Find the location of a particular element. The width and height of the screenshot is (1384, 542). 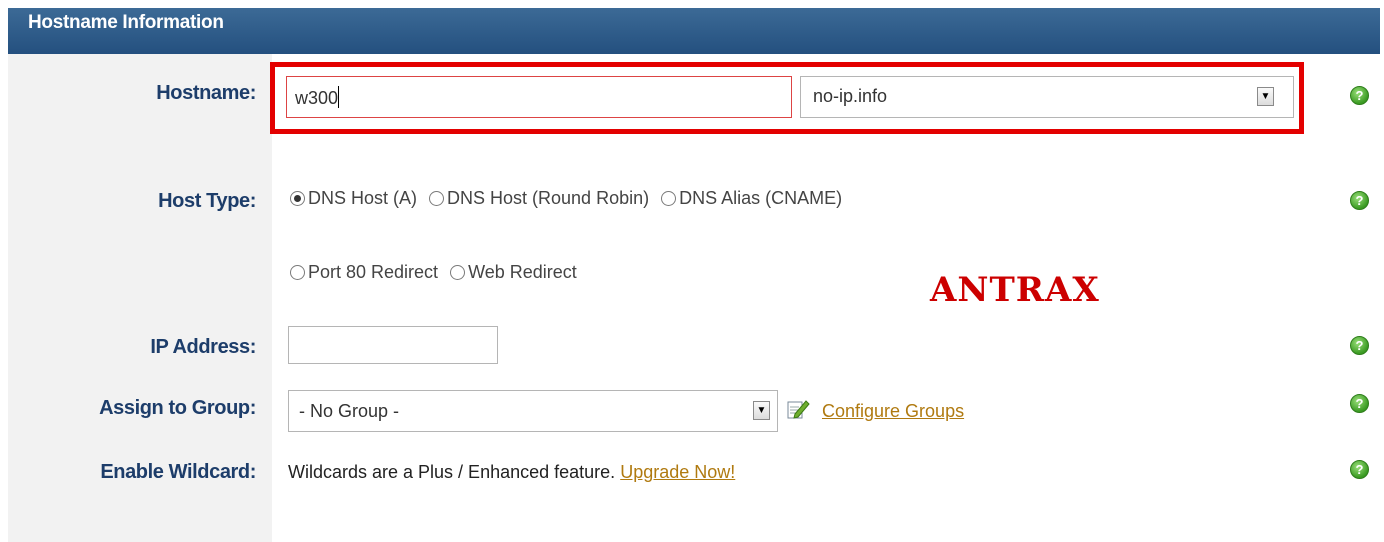

configure-groups-link: Configure Groups is located at coordinates (893, 411).